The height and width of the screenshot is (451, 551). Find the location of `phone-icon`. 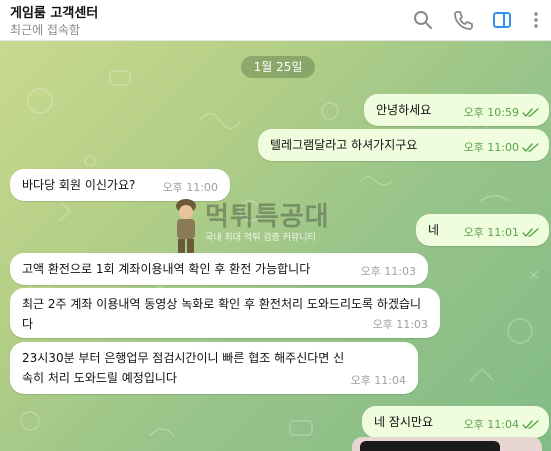

phone-icon is located at coordinates (463, 20).